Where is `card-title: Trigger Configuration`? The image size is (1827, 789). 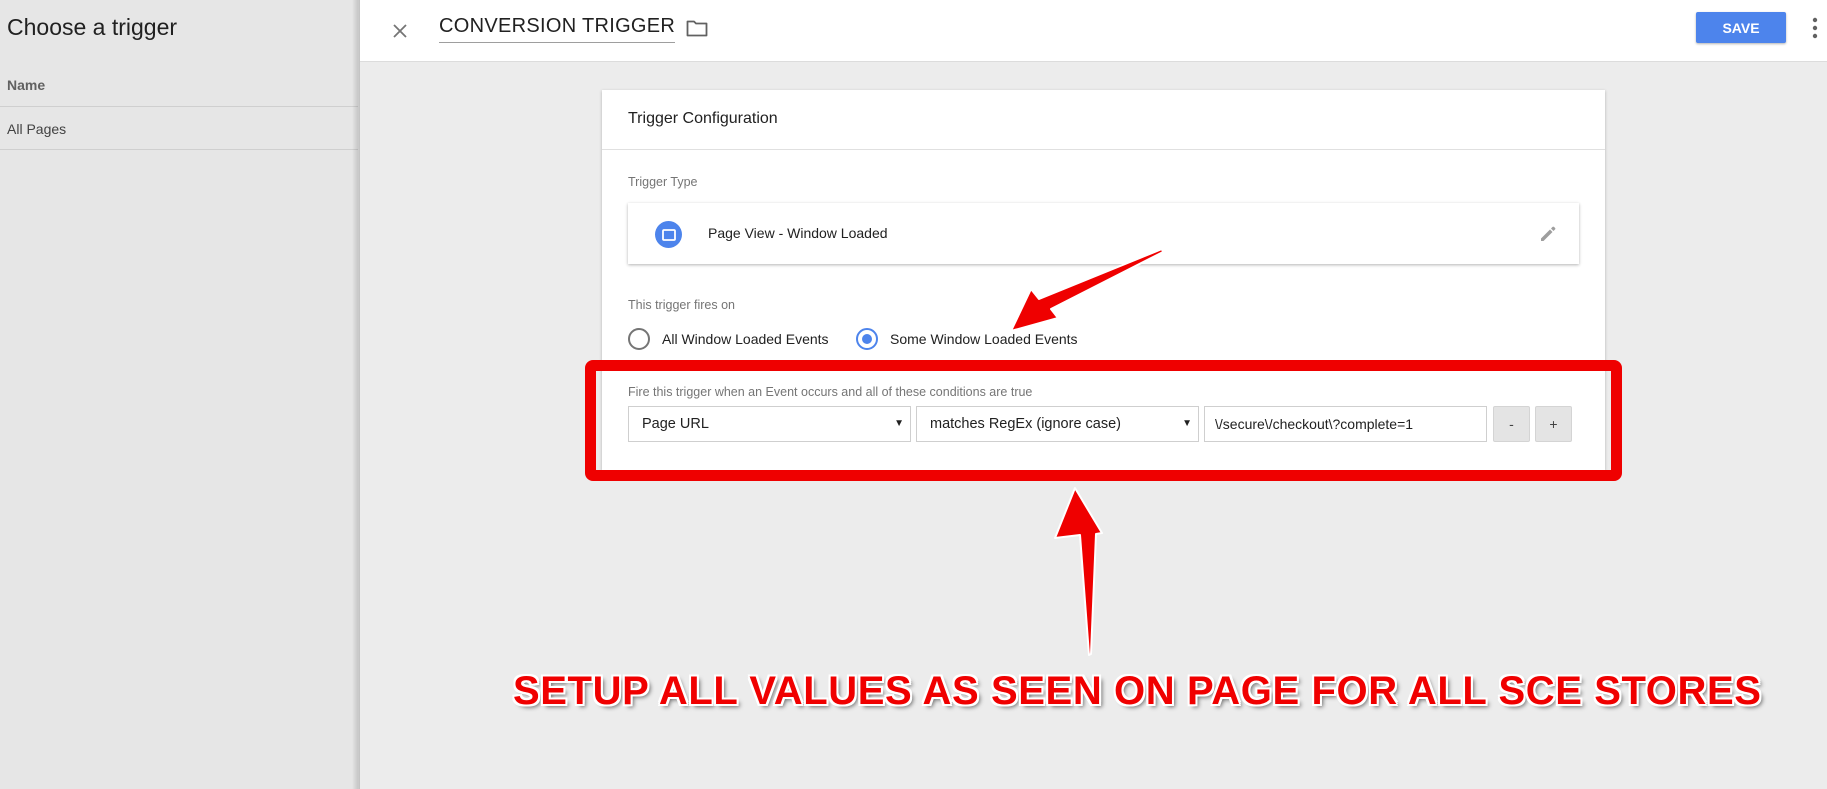 card-title: Trigger Configuration is located at coordinates (703, 118).